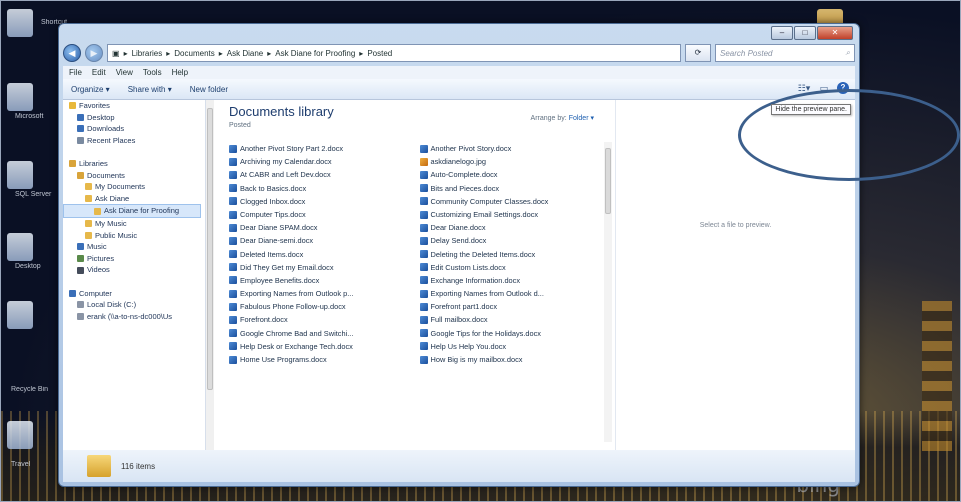 The image size is (961, 502). I want to click on file-item: Back to Basics.docx, so click(319, 188).